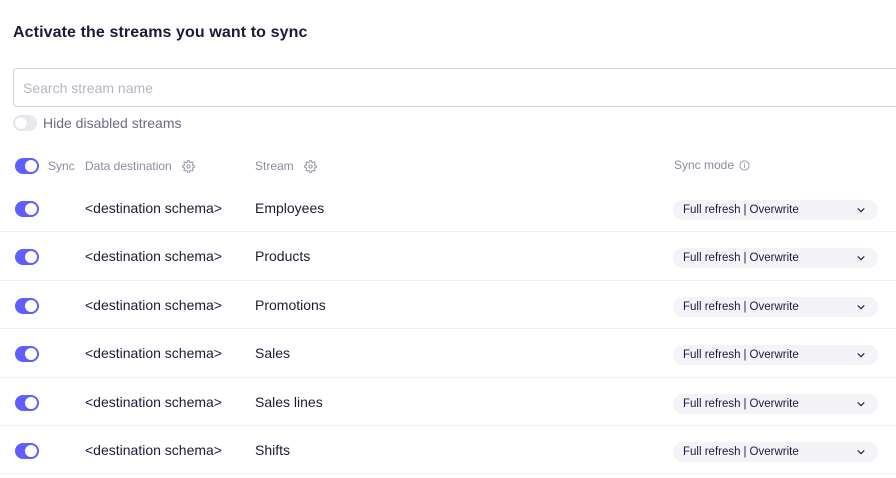 The image size is (896, 478). I want to click on search-stream-input, so click(454, 87).